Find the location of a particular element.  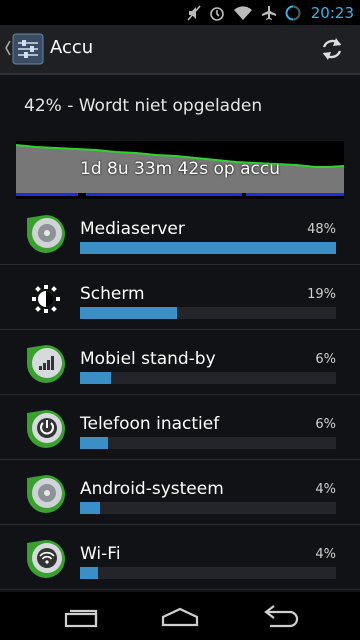

battery-status-text: 42% - Wordt niet opgeladen is located at coordinates (143, 106).